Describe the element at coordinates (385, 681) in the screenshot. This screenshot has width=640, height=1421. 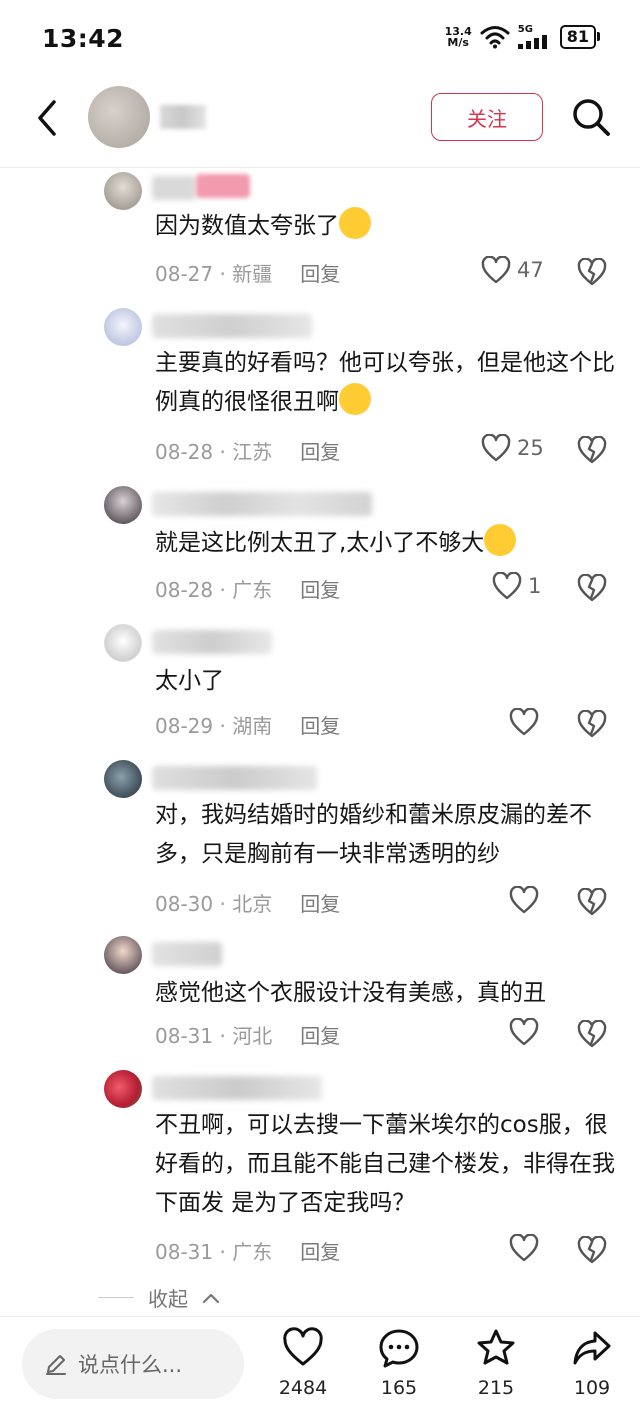
I see `comment-text: 太小了` at that location.